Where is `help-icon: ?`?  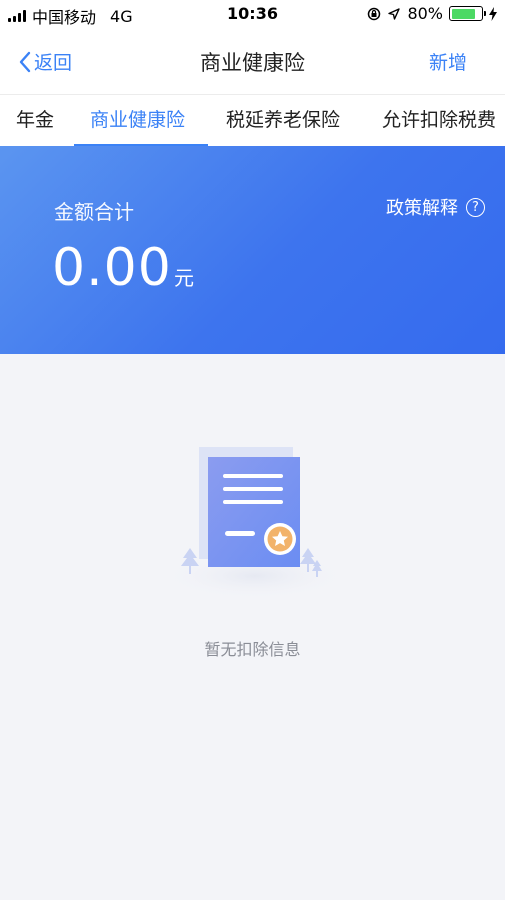
help-icon: ? is located at coordinates (475, 207).